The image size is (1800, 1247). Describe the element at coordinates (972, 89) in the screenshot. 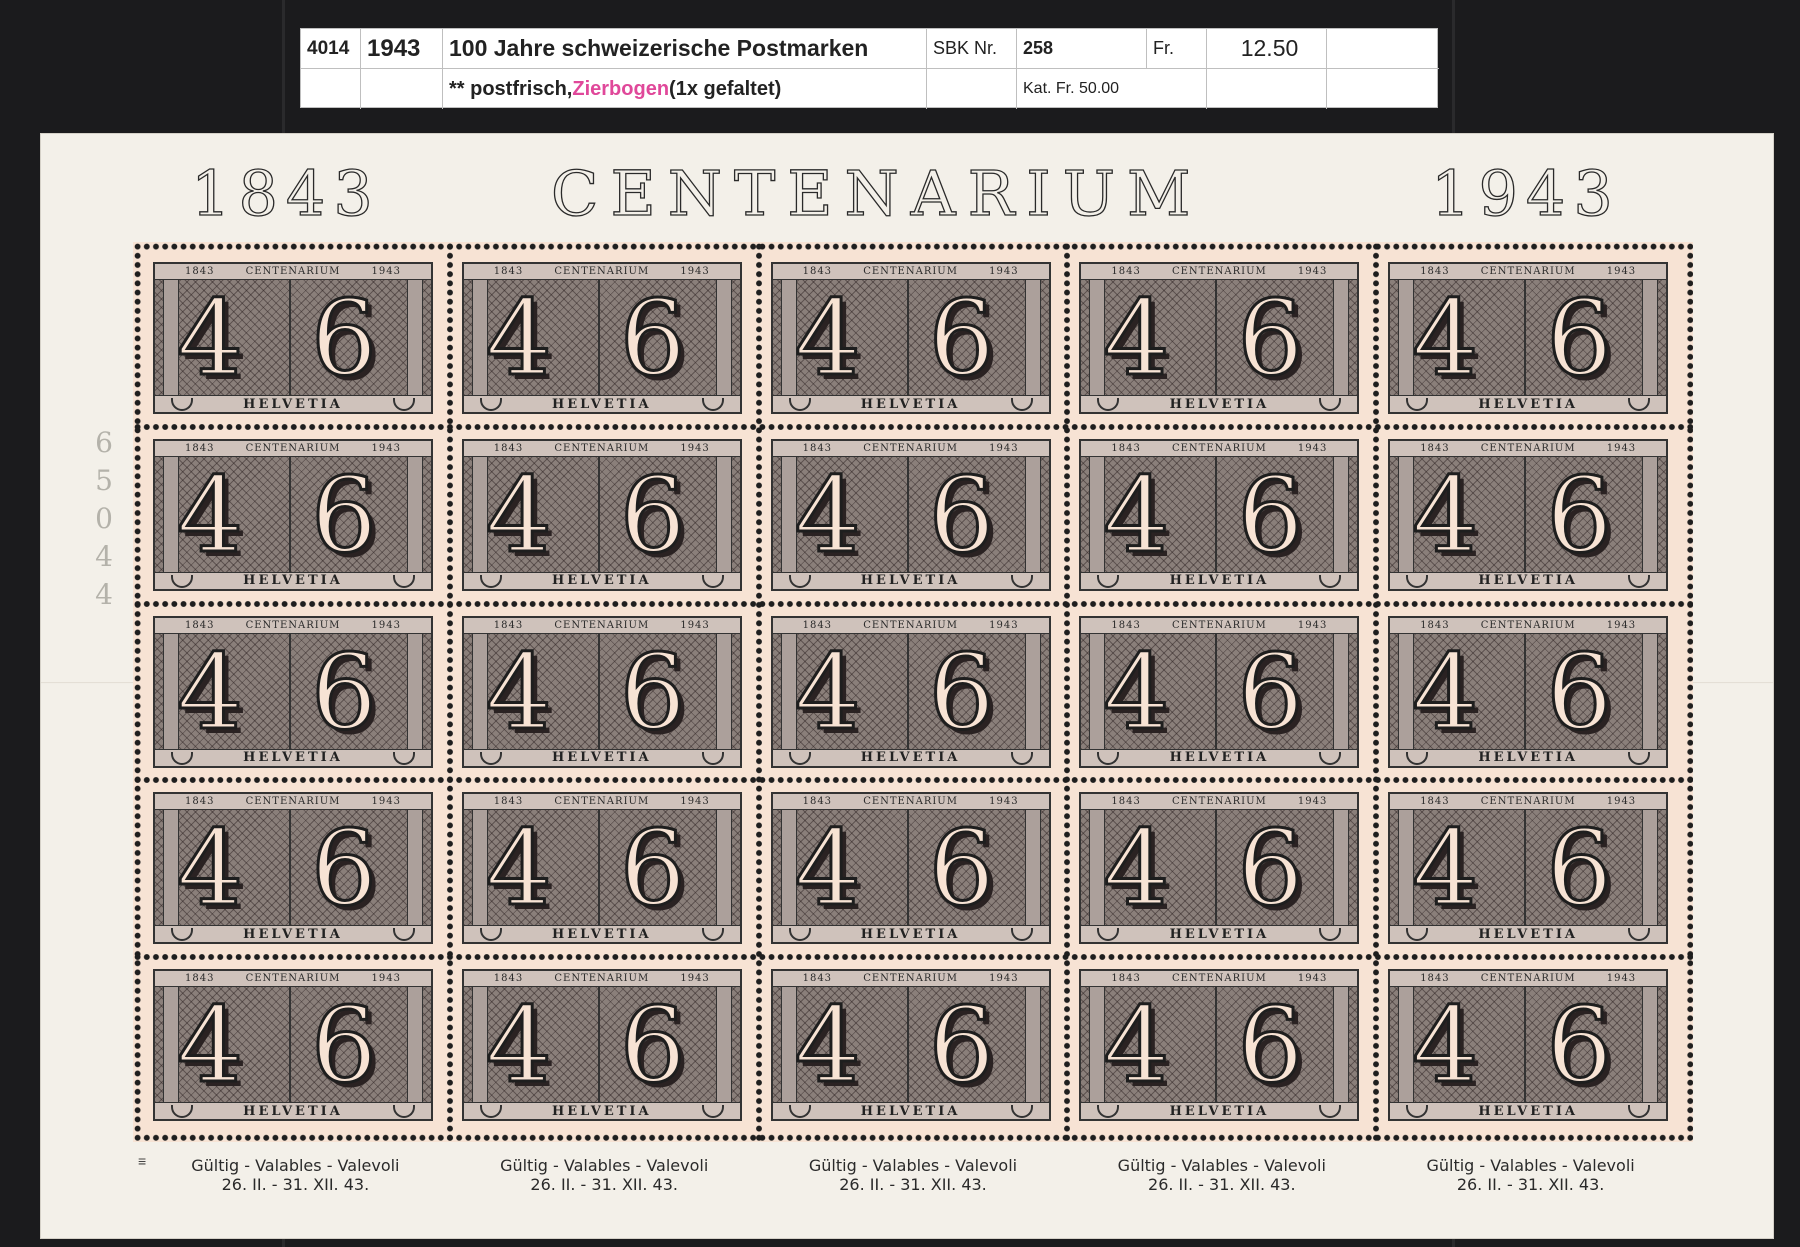

I see `empty-cell` at that location.